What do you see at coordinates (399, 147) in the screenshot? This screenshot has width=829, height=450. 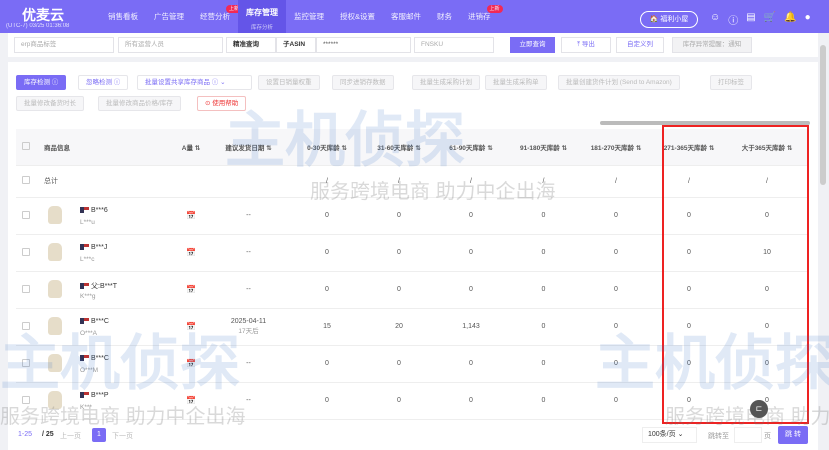 I see `column-header: 31-60天库龄 ⇅` at bounding box center [399, 147].